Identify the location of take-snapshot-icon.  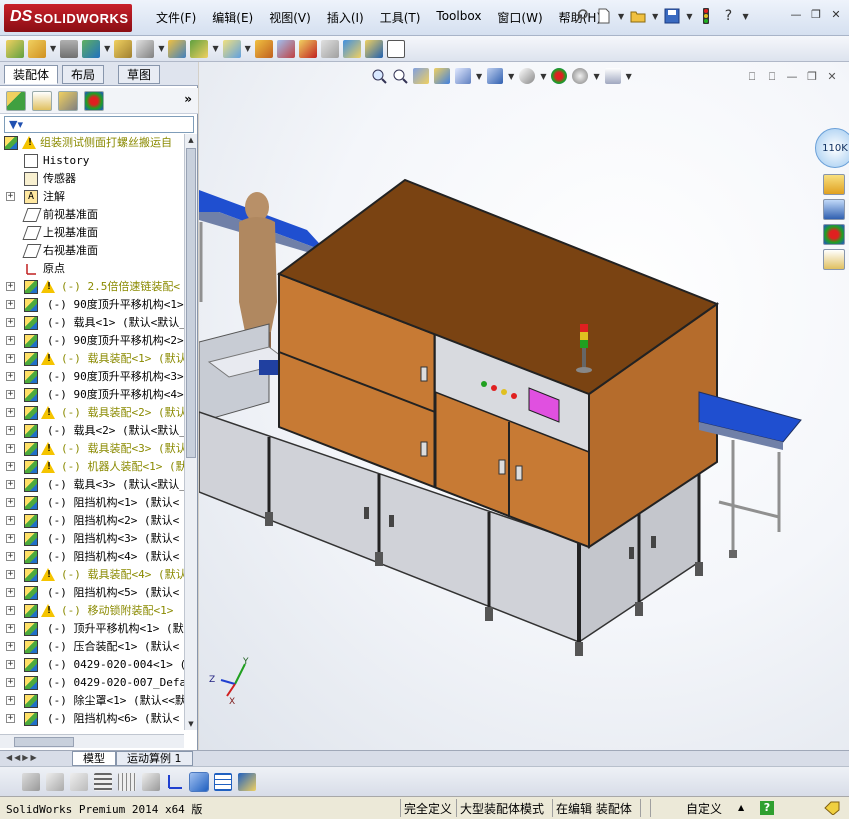
(395, 48).